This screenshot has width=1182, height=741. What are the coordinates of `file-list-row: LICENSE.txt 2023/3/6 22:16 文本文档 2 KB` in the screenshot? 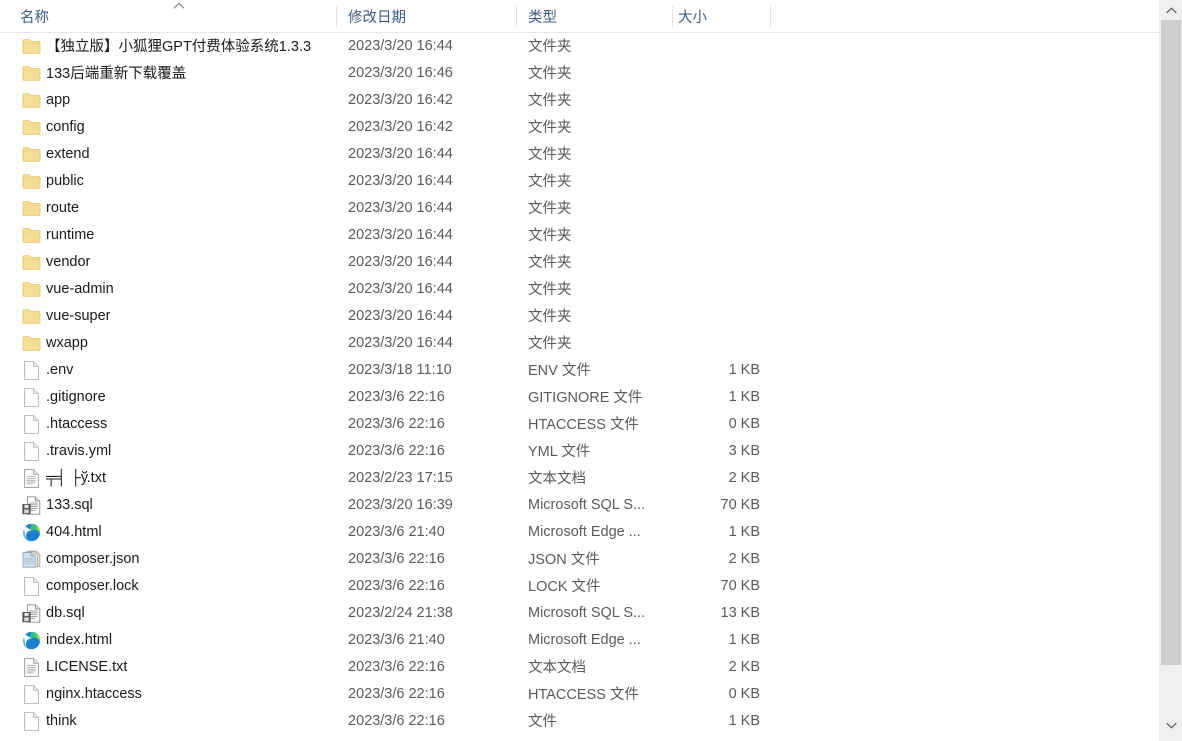 It's located at (580, 666).